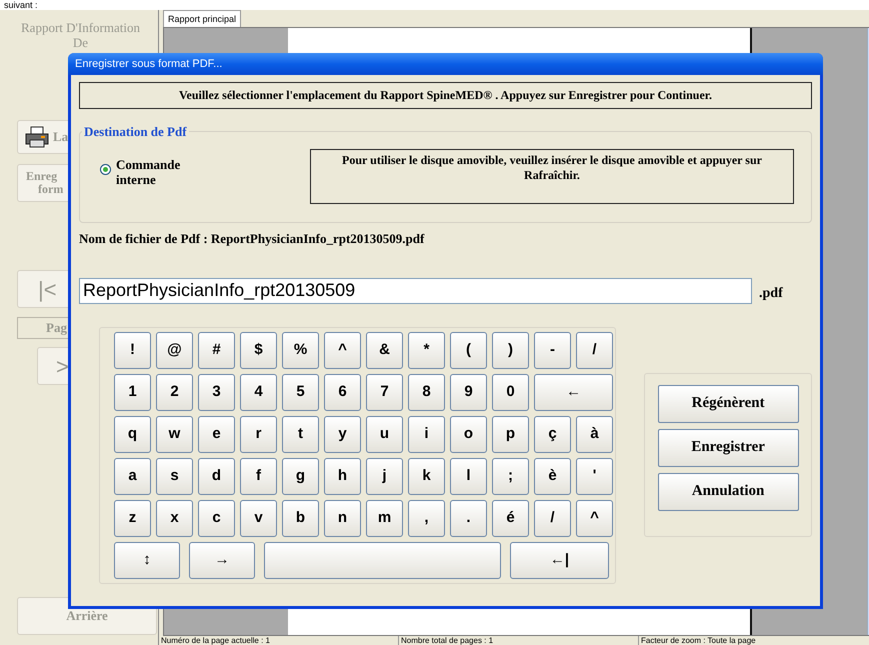  Describe the element at coordinates (468, 434) in the screenshot. I see `keyboard-key: o` at that location.